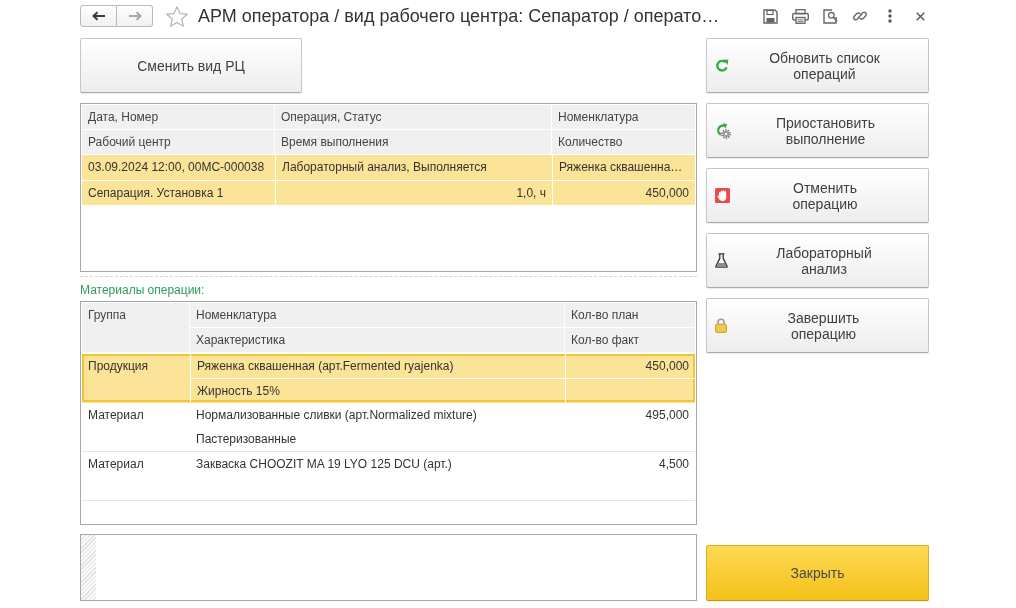 Image resolution: width=1016 pixels, height=608 pixels. I want to click on column-header: Количество, so click(623, 142).